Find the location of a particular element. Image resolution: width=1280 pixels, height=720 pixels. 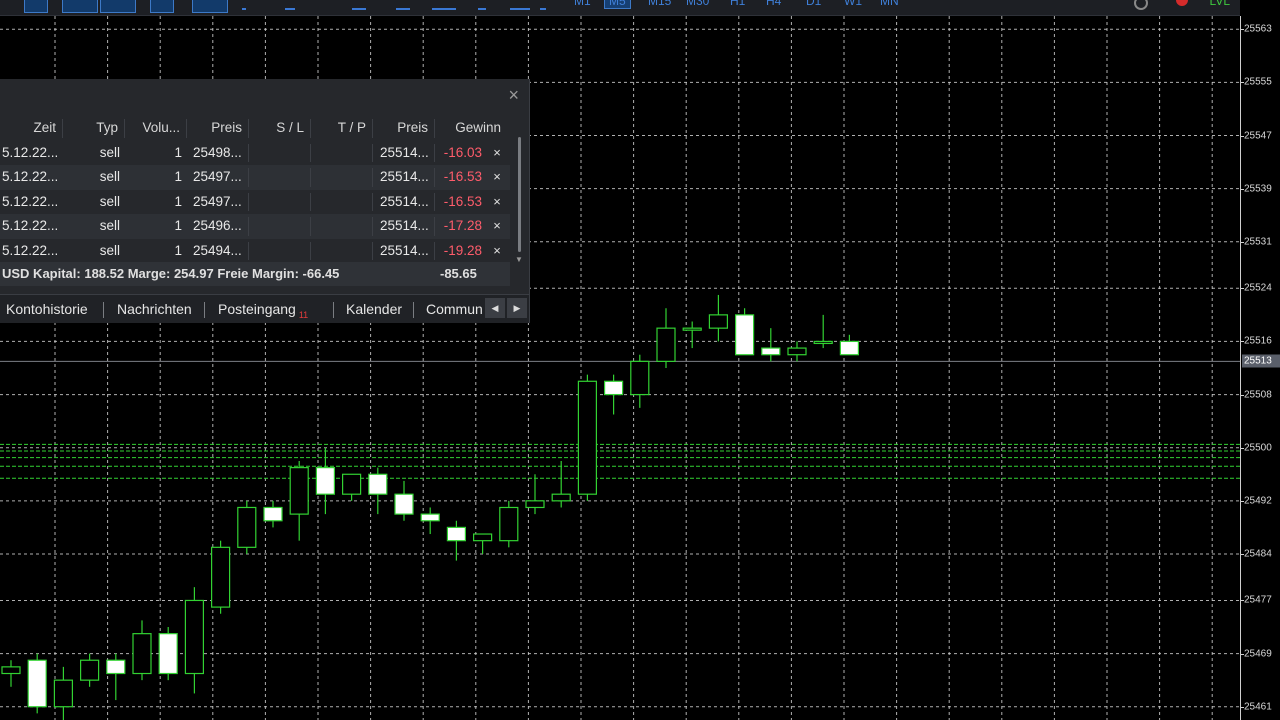

timeframe-d1: D1 is located at coordinates (813, 4).